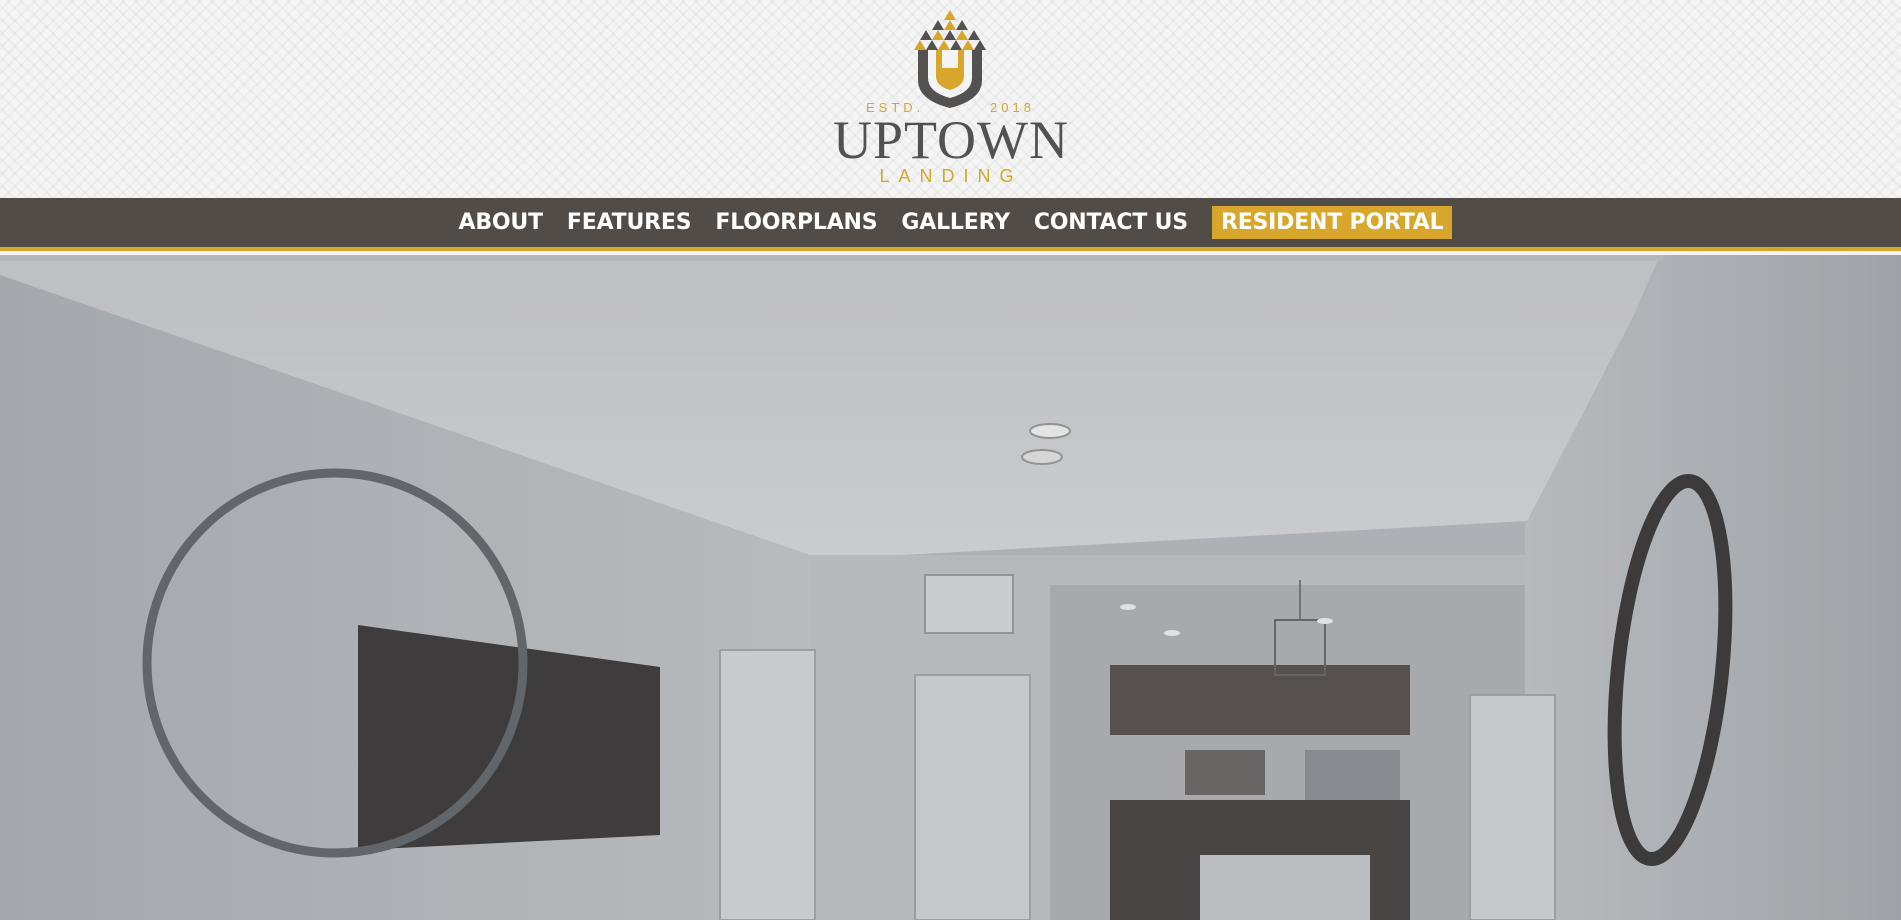 The width and height of the screenshot is (1901, 920). Describe the element at coordinates (629, 222) in the screenshot. I see `nav-item-features: FEATURES` at that location.